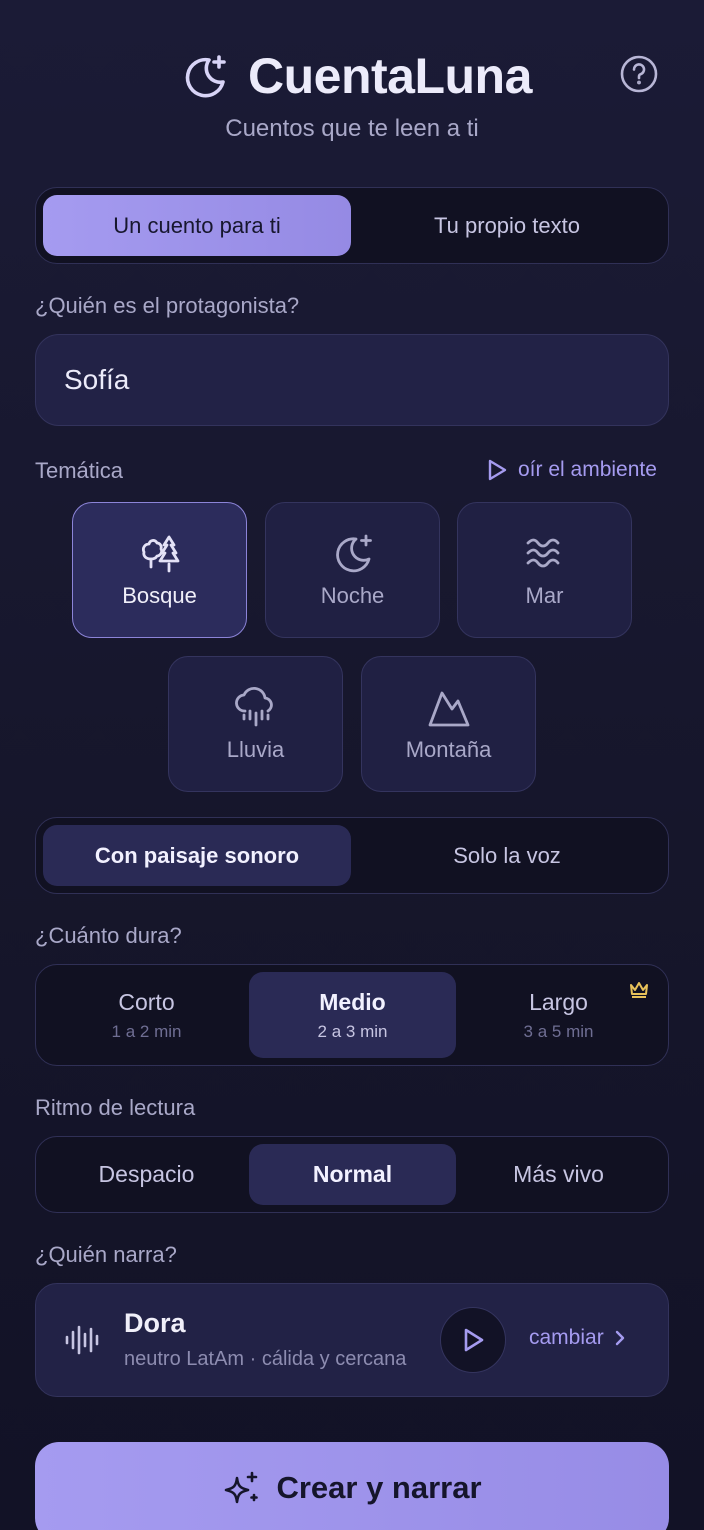  Describe the element at coordinates (379, 1487) in the screenshot. I see `create-and-narrate-label: Crear y narrar` at that location.